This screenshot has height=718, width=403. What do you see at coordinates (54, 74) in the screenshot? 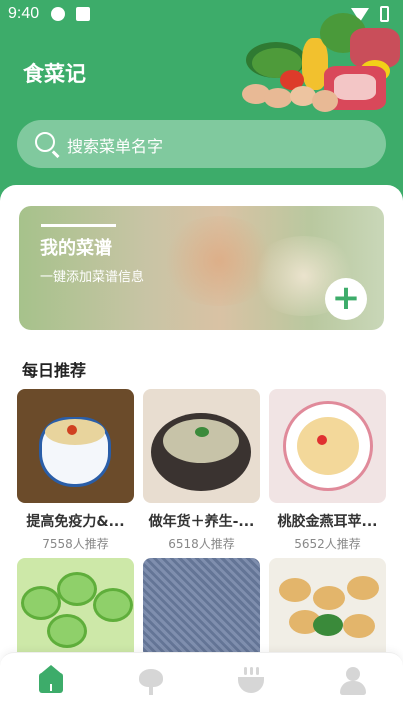
I see `app-title: 食菜记` at bounding box center [54, 74].